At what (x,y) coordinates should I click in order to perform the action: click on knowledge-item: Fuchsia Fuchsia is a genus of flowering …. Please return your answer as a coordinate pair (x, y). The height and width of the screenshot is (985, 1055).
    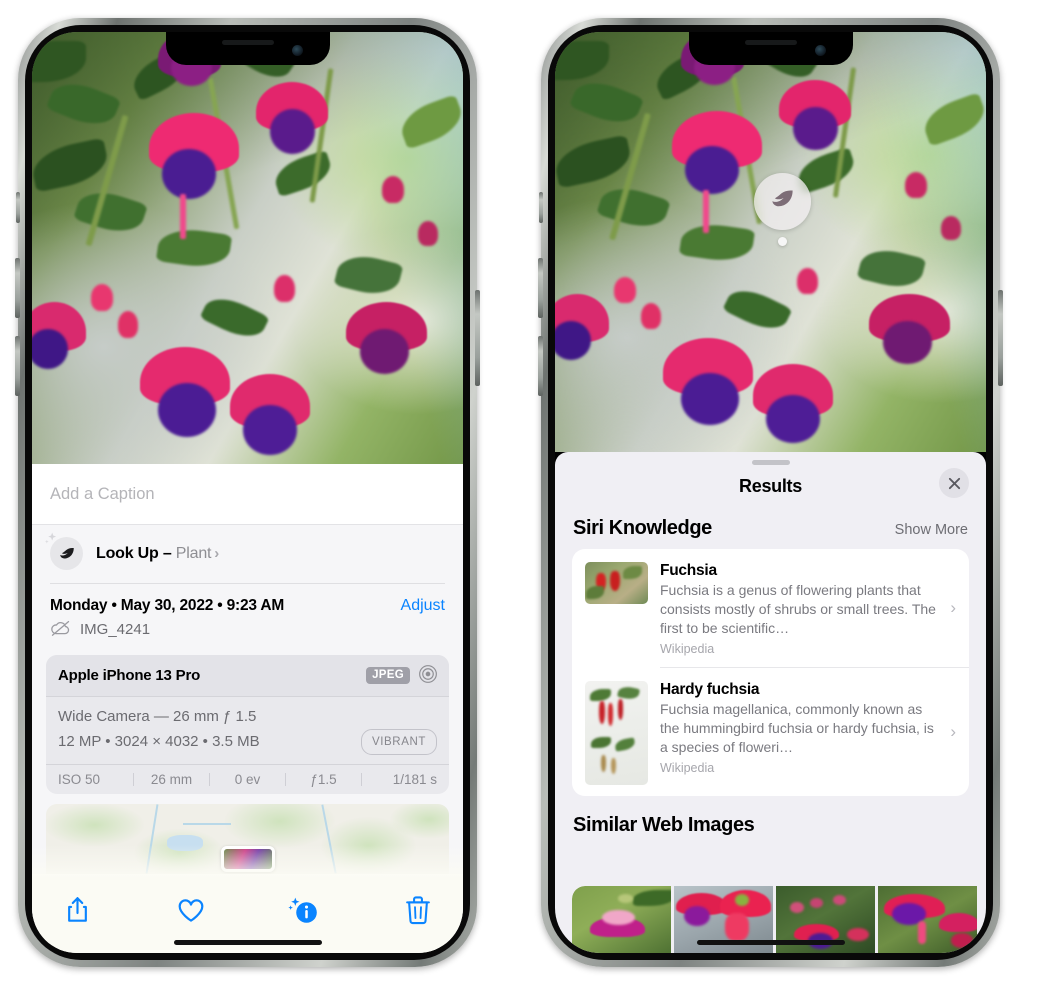
    Looking at the image, I should click on (770, 608).